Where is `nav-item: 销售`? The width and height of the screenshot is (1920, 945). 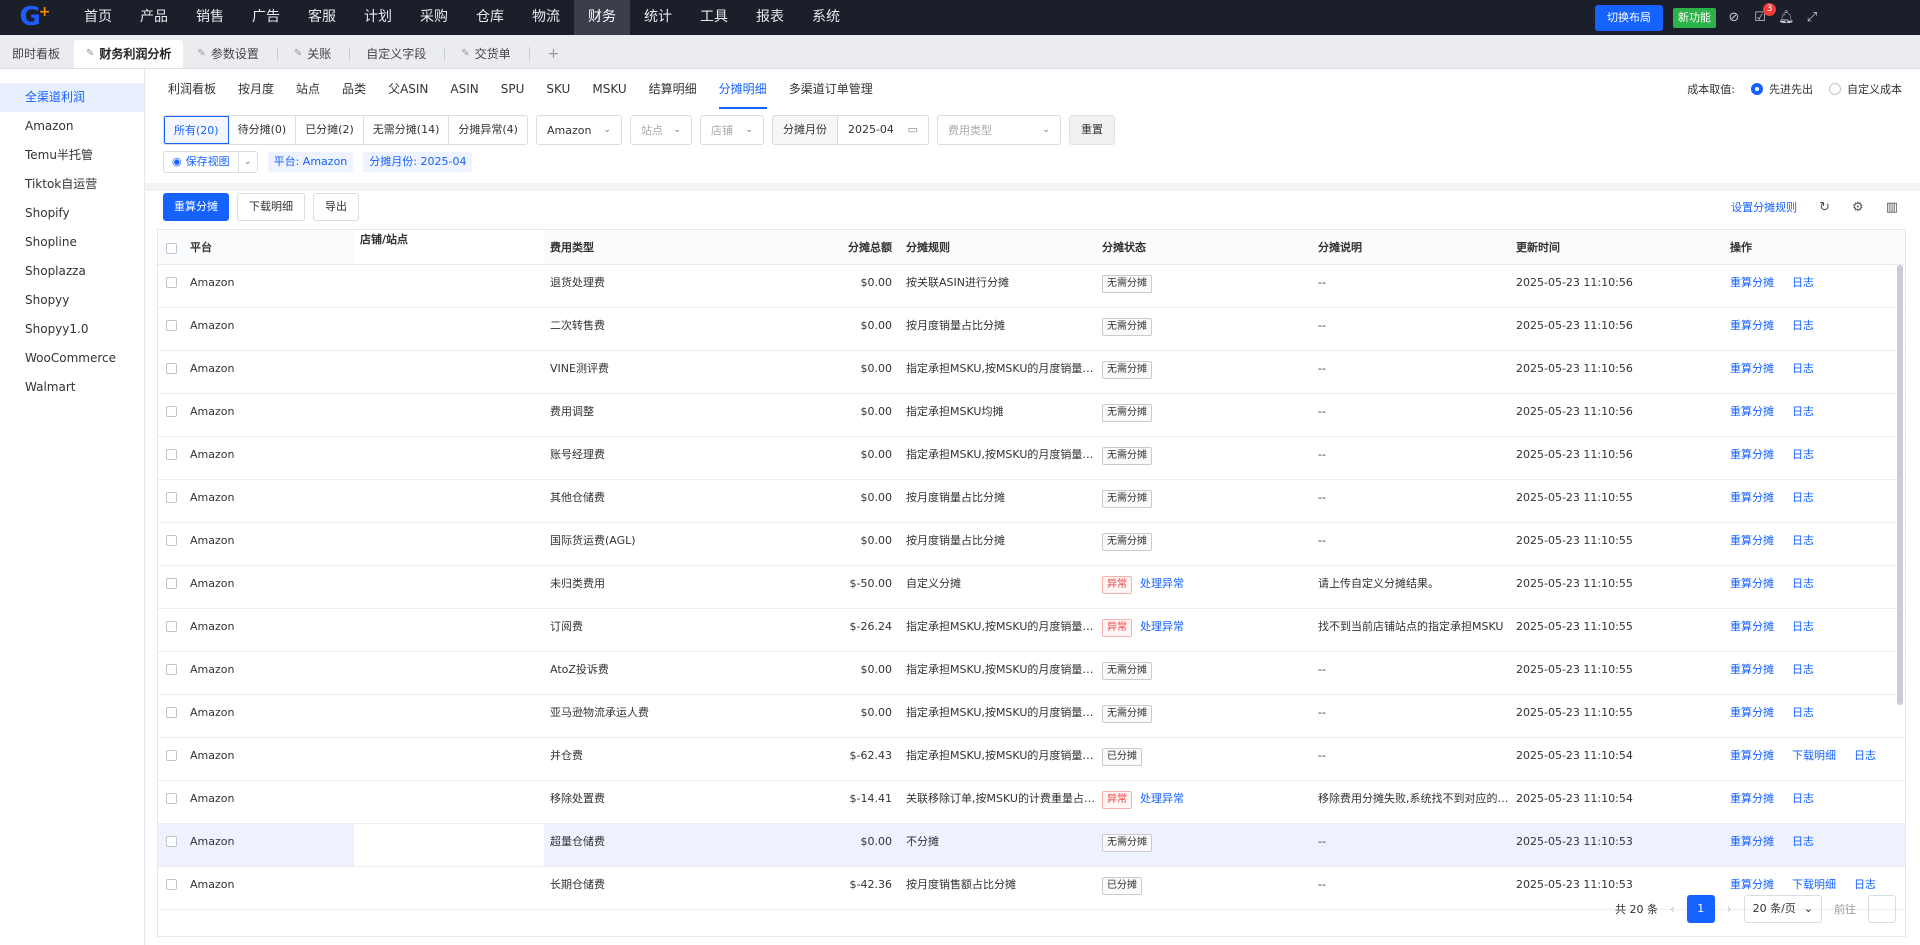 nav-item: 销售 is located at coordinates (210, 17).